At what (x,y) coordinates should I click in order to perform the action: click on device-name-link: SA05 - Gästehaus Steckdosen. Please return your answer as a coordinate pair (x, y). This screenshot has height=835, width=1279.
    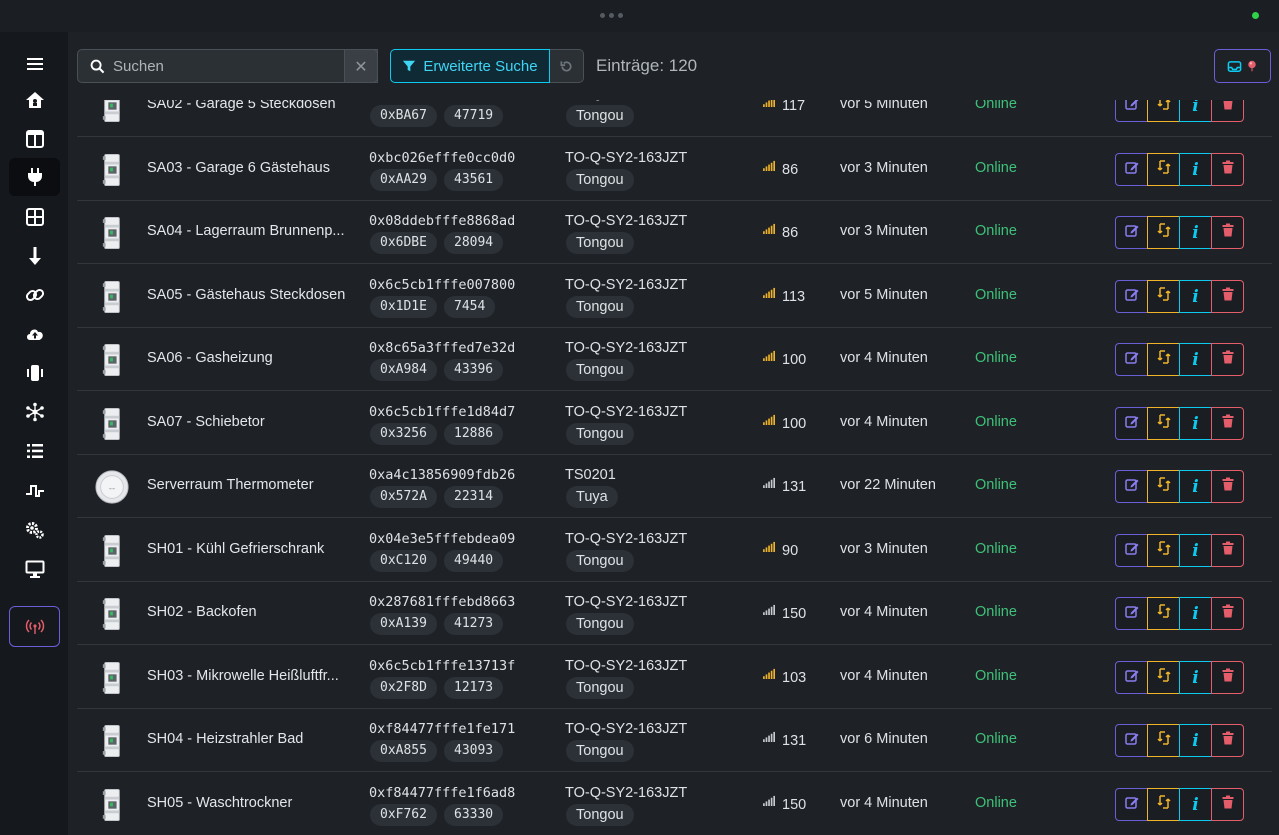
    Looking at the image, I should click on (247, 295).